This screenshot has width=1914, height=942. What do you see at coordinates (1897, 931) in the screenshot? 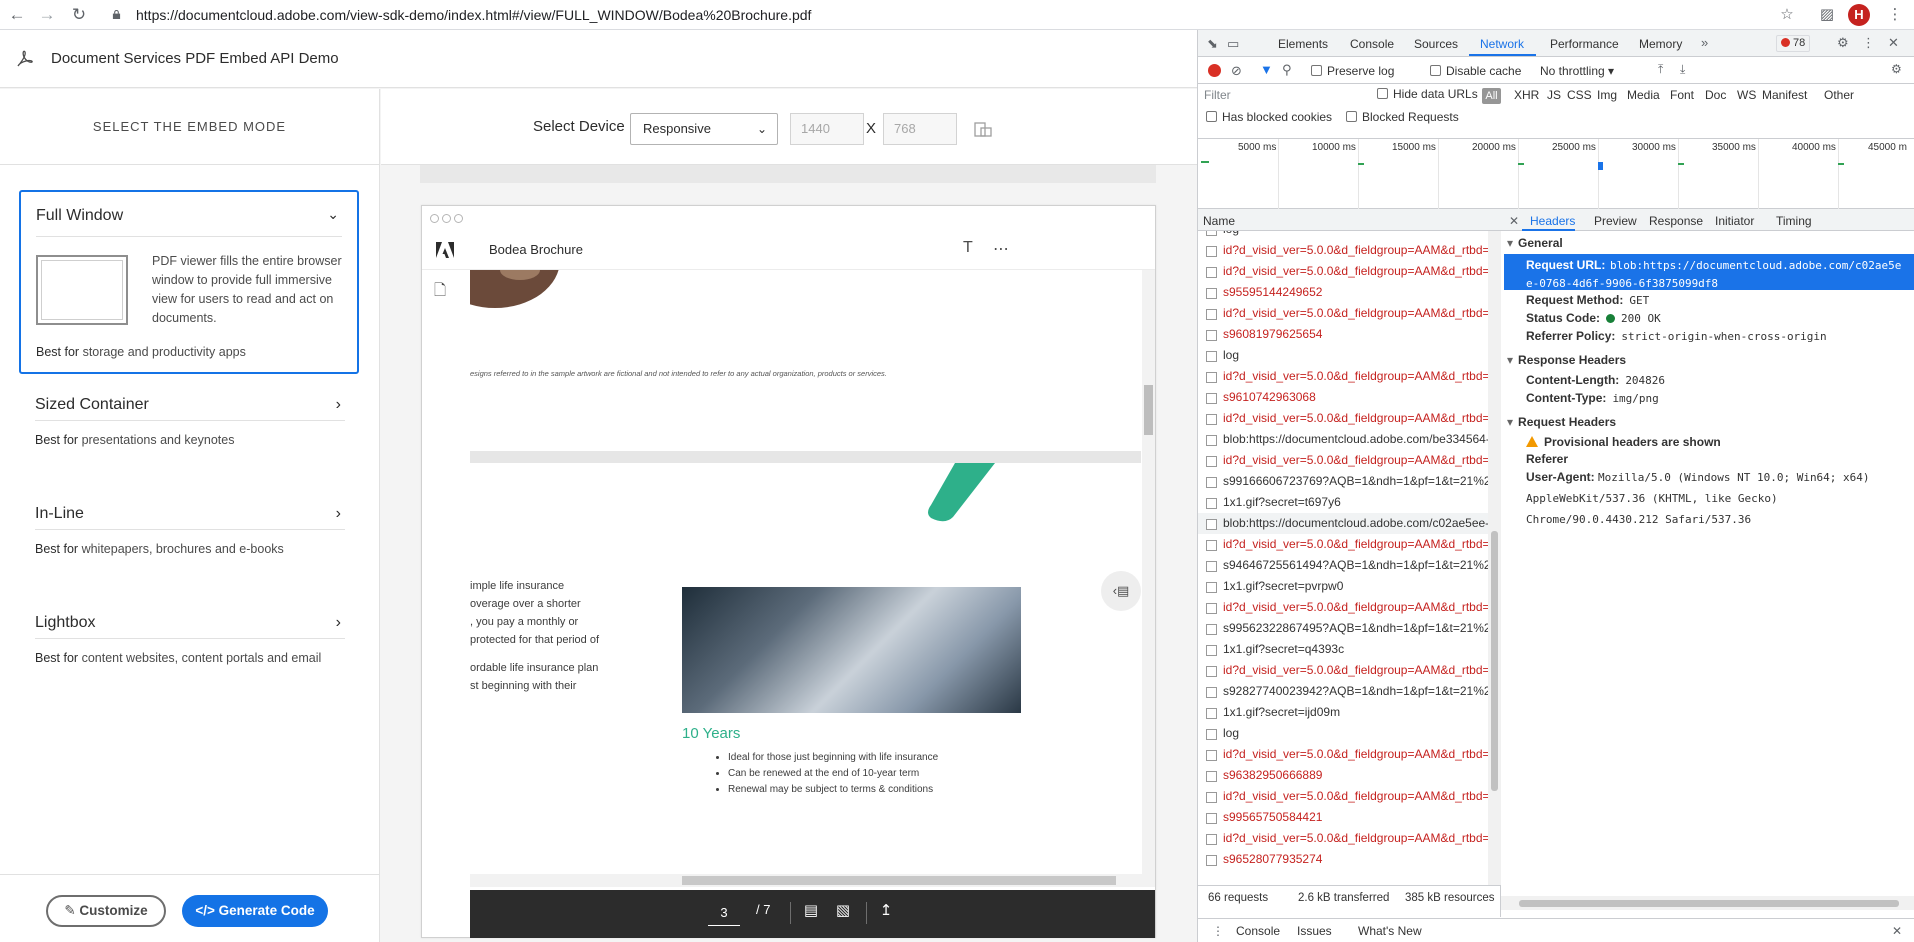
I see `close-drawer-icon: ✕` at bounding box center [1897, 931].